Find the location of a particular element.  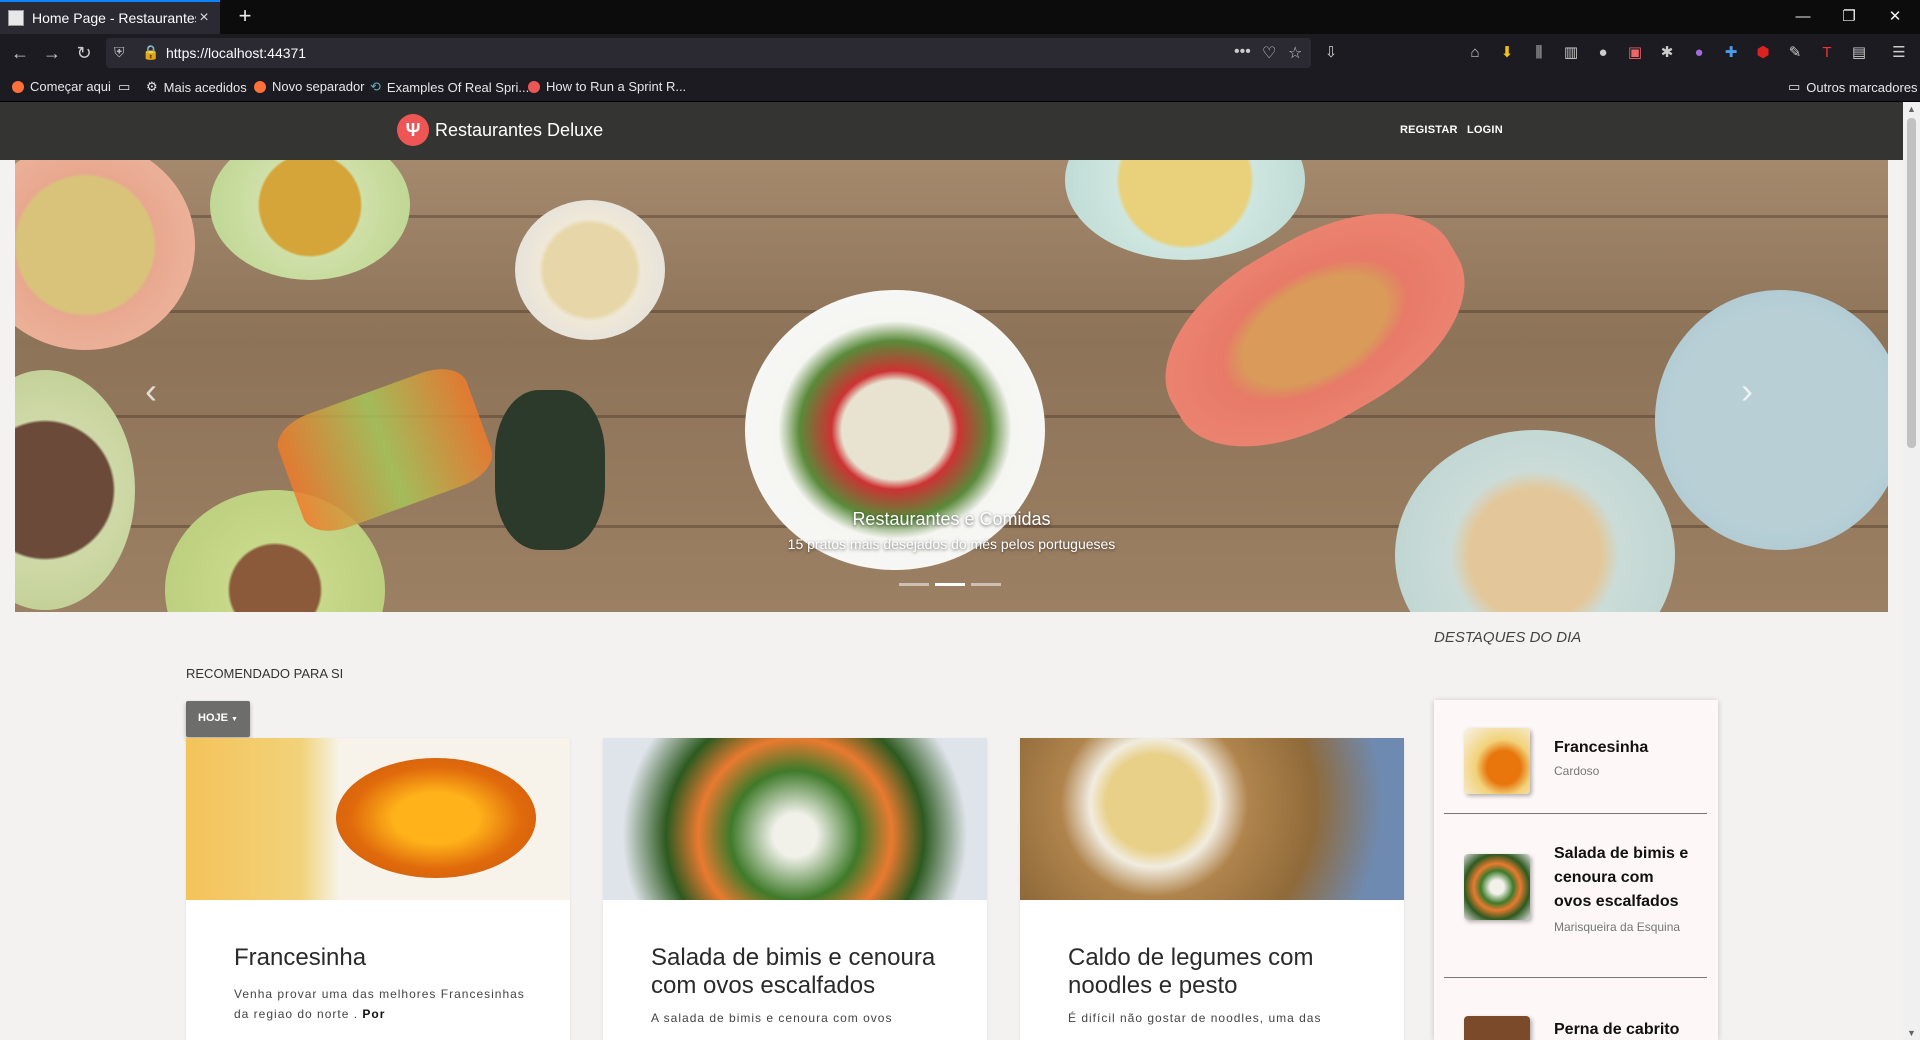

url-bar: ⛨ 🔒 https://localhost:44371 ••• ♡ ☆ is located at coordinates (708, 53).